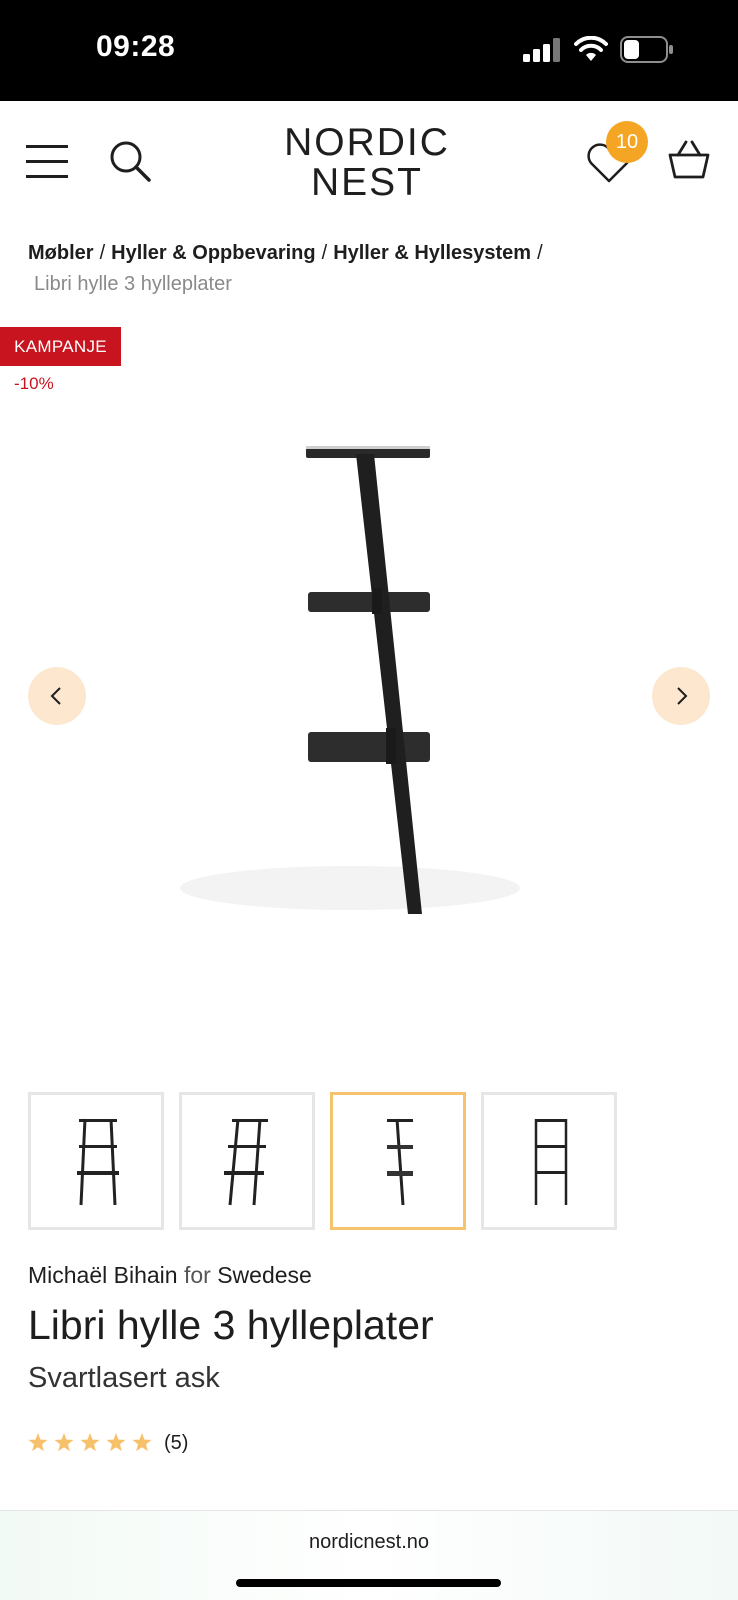  Describe the element at coordinates (60, 346) in the screenshot. I see `promo-badge: KAMPANJE` at that location.